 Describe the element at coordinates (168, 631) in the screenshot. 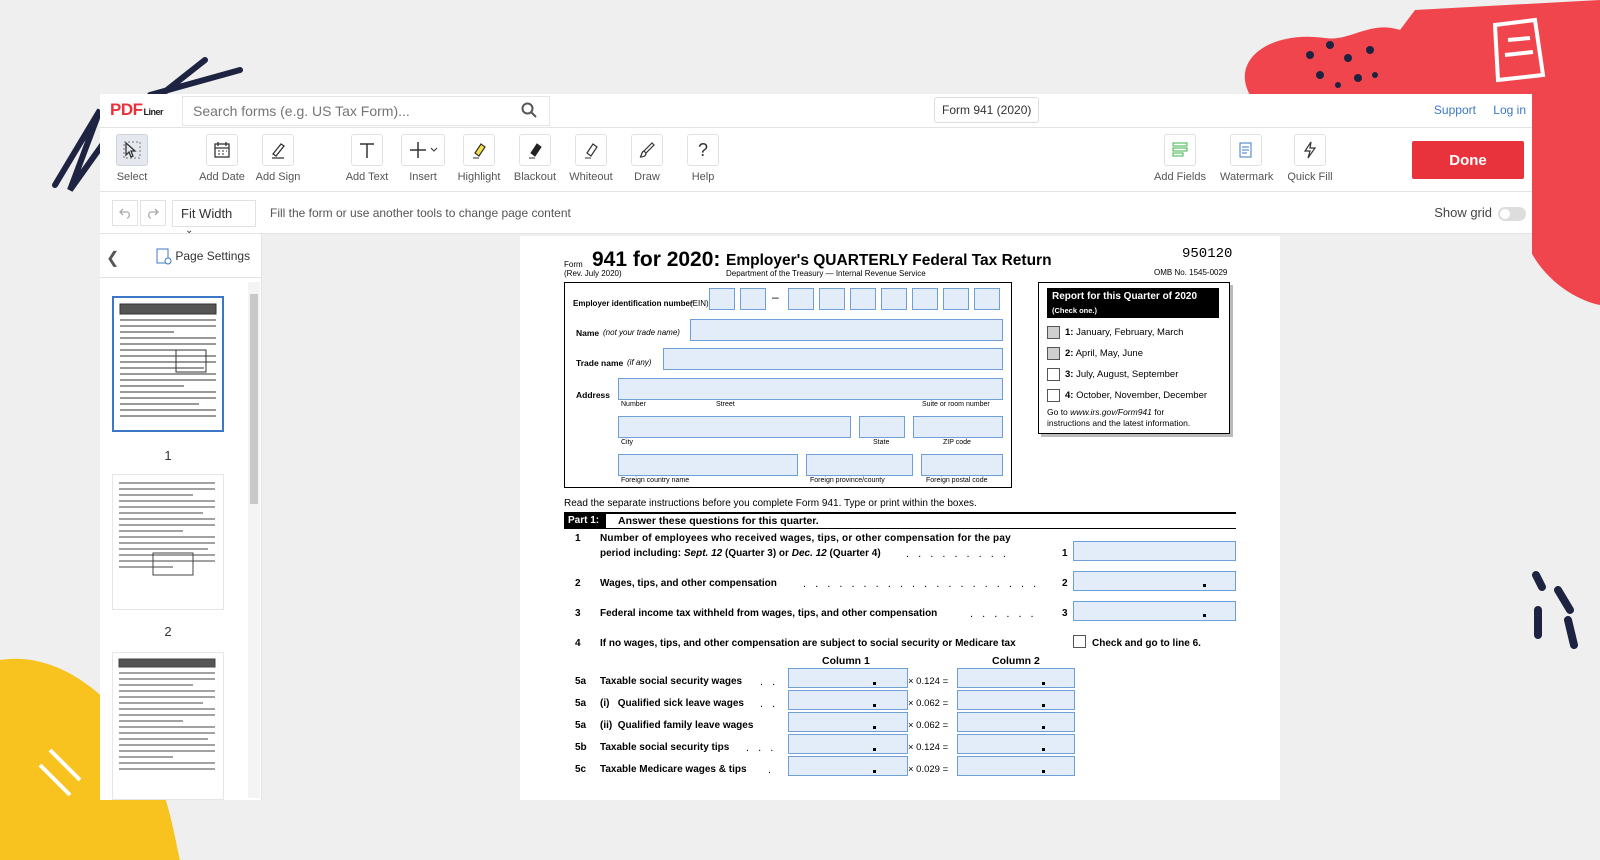

I see `page-number: 2` at that location.